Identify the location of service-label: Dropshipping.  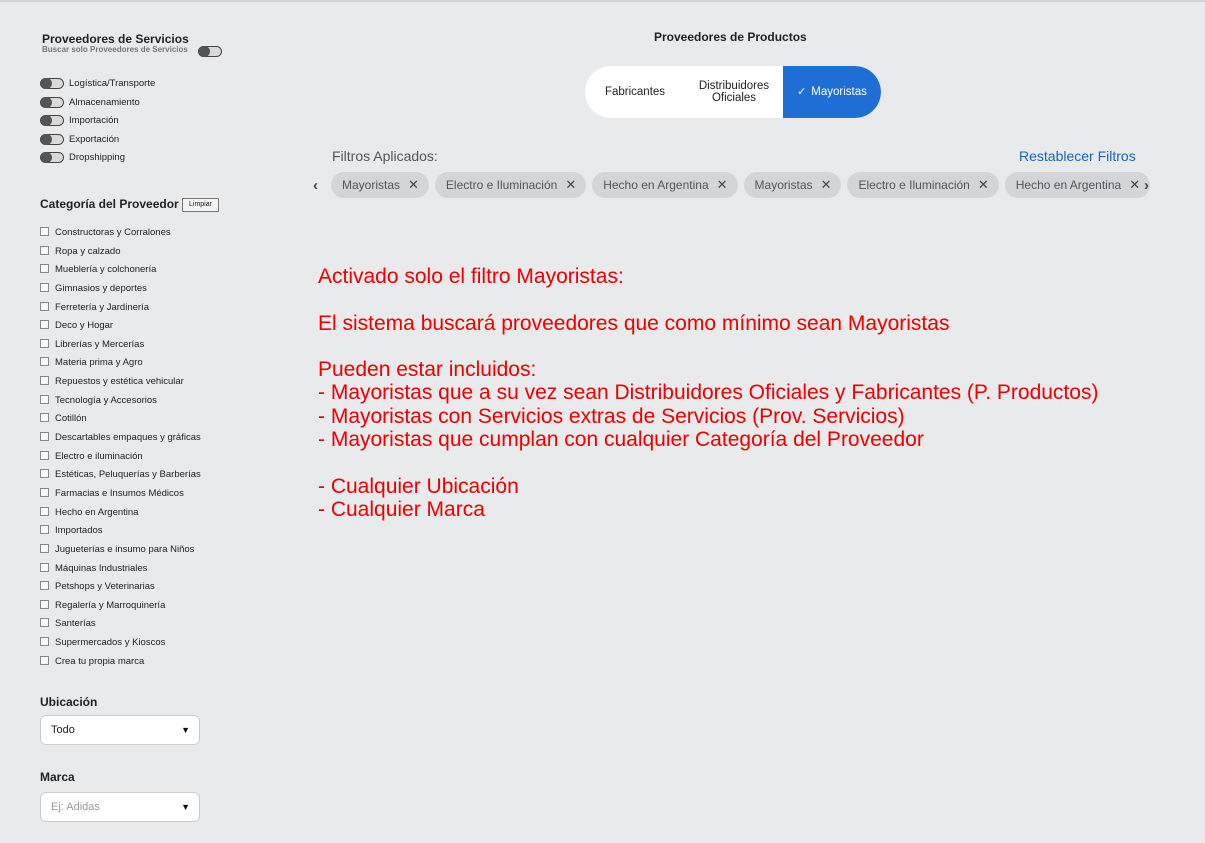
(97, 157).